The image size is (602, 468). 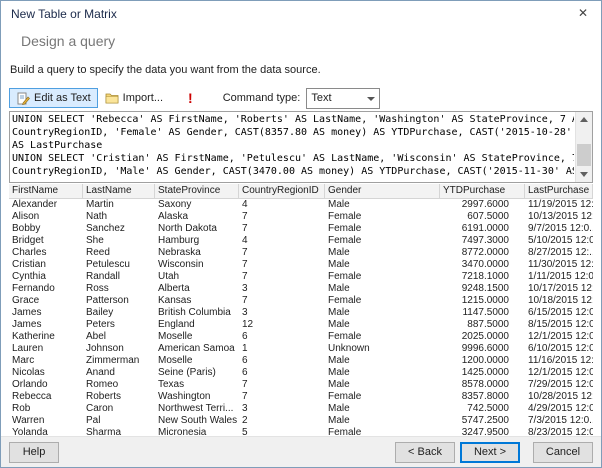 I want to click on column-header-firstname: FirstName, so click(x=46, y=191).